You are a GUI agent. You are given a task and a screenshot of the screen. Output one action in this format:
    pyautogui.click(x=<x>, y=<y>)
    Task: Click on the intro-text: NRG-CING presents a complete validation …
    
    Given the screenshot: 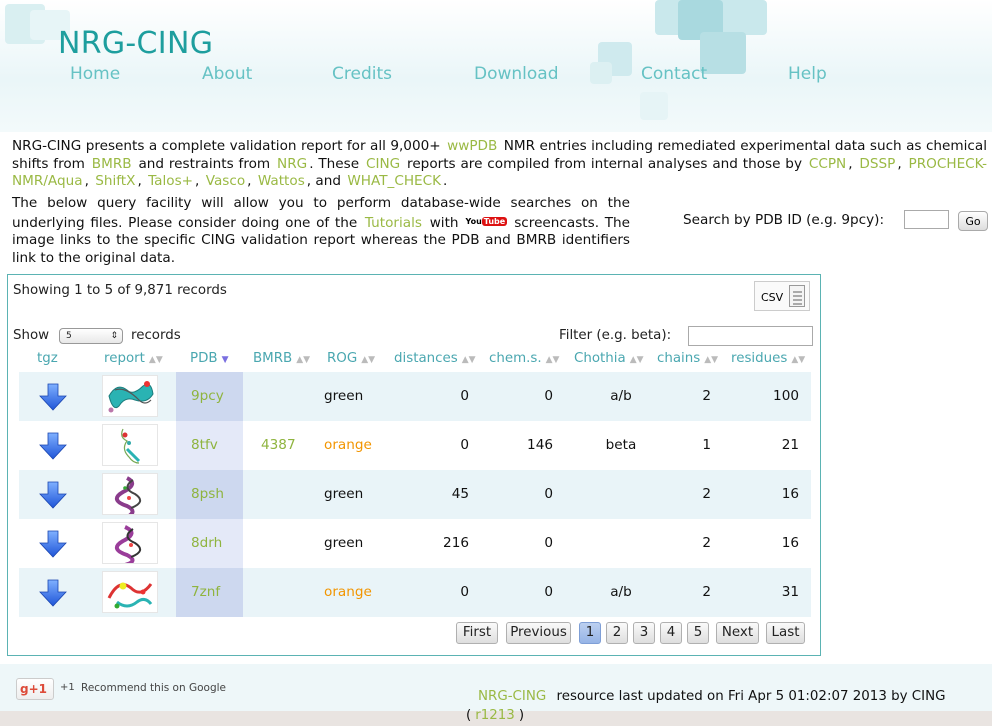 What is the action you would take?
    pyautogui.click(x=226, y=146)
    